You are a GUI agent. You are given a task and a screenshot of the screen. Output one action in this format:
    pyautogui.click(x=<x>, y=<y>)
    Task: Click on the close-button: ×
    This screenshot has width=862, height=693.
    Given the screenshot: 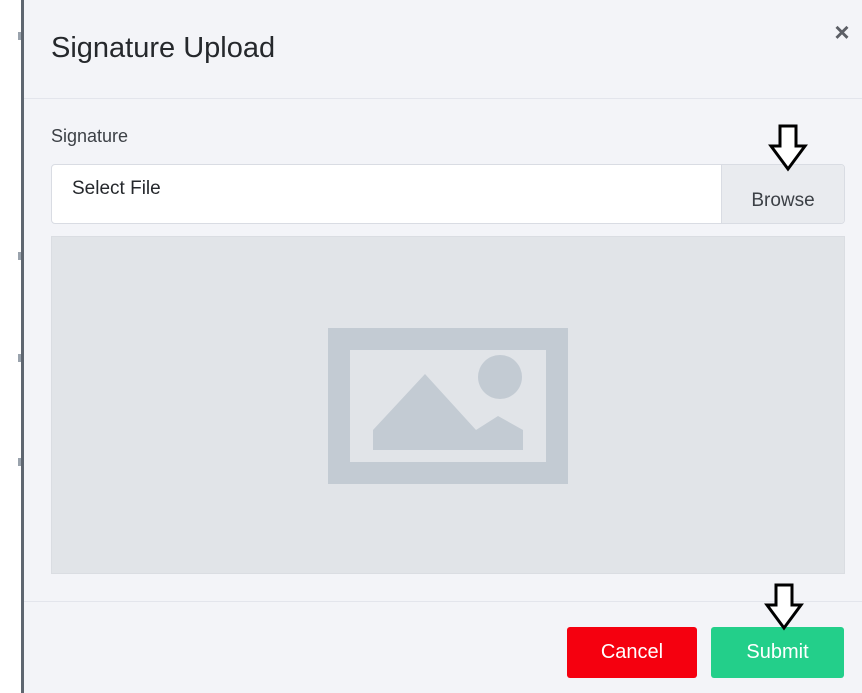 What is the action you would take?
    pyautogui.click(x=842, y=32)
    